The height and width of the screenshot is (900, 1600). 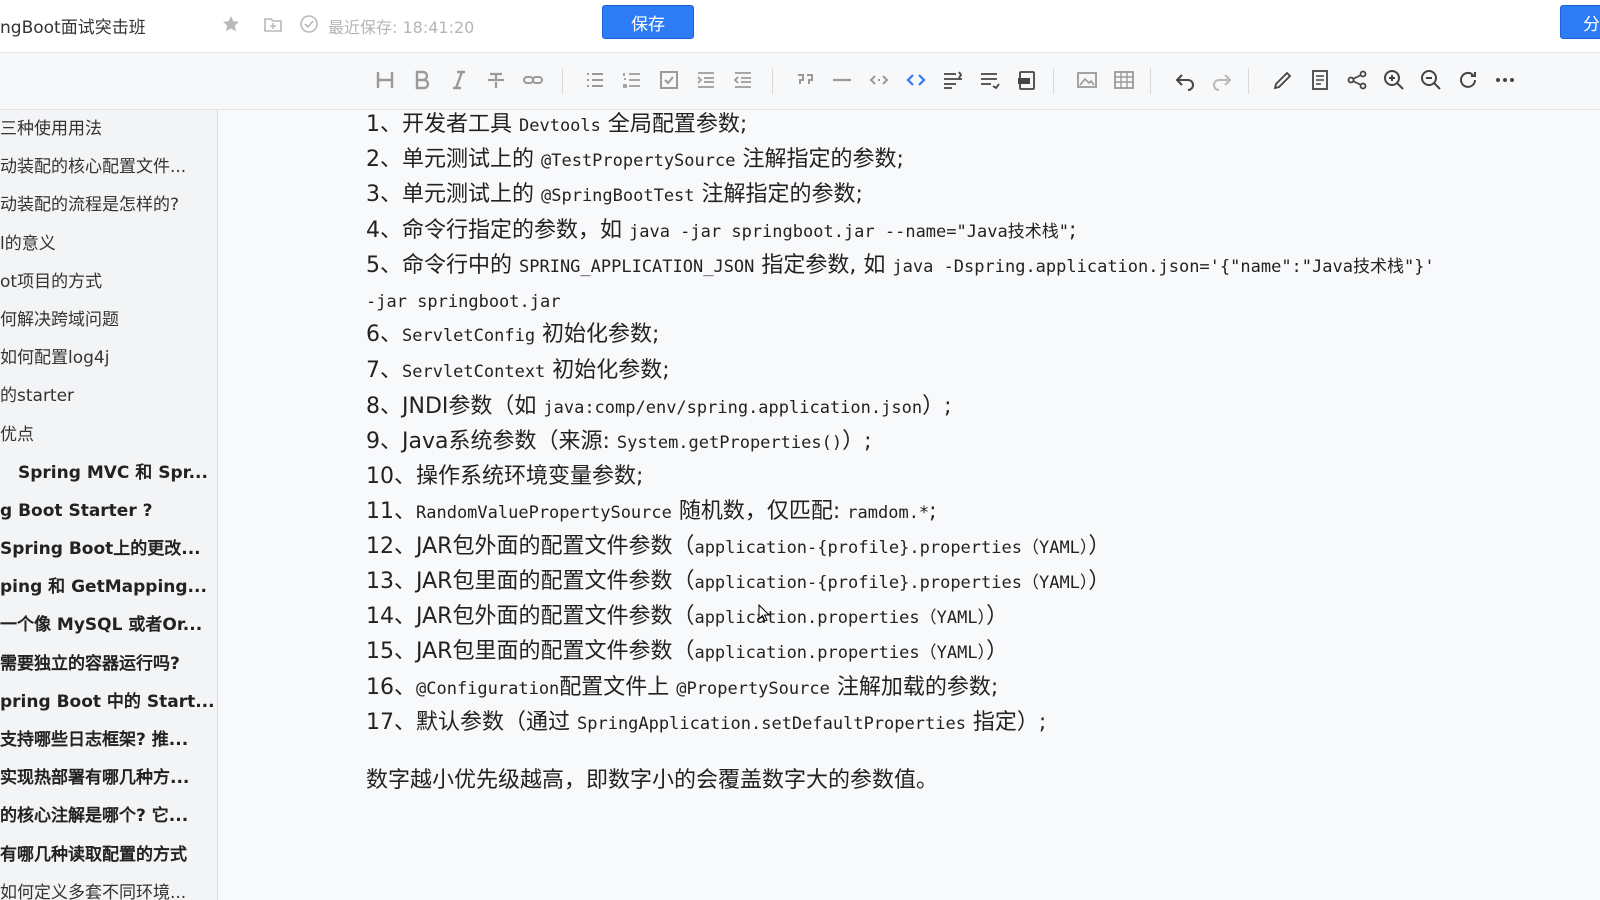 What do you see at coordinates (391, 616) in the screenshot?
I see `list-item-number: 14、` at bounding box center [391, 616].